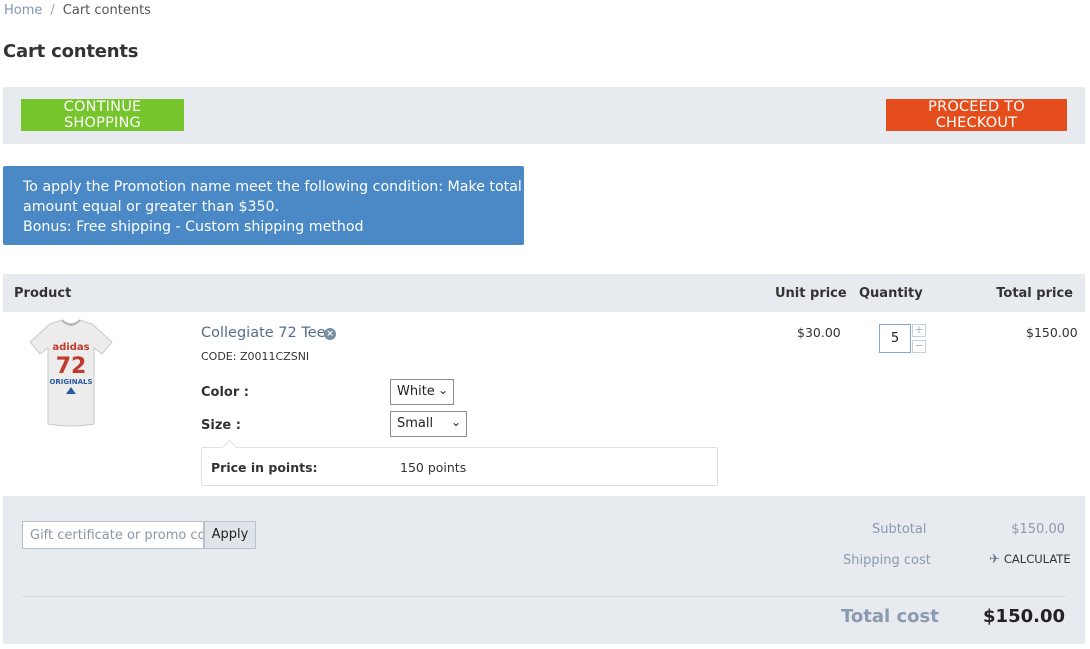 This screenshot has height=649, width=1090. What do you see at coordinates (106, 10) in the screenshot?
I see `breadcrumb-current: Cart contents` at bounding box center [106, 10].